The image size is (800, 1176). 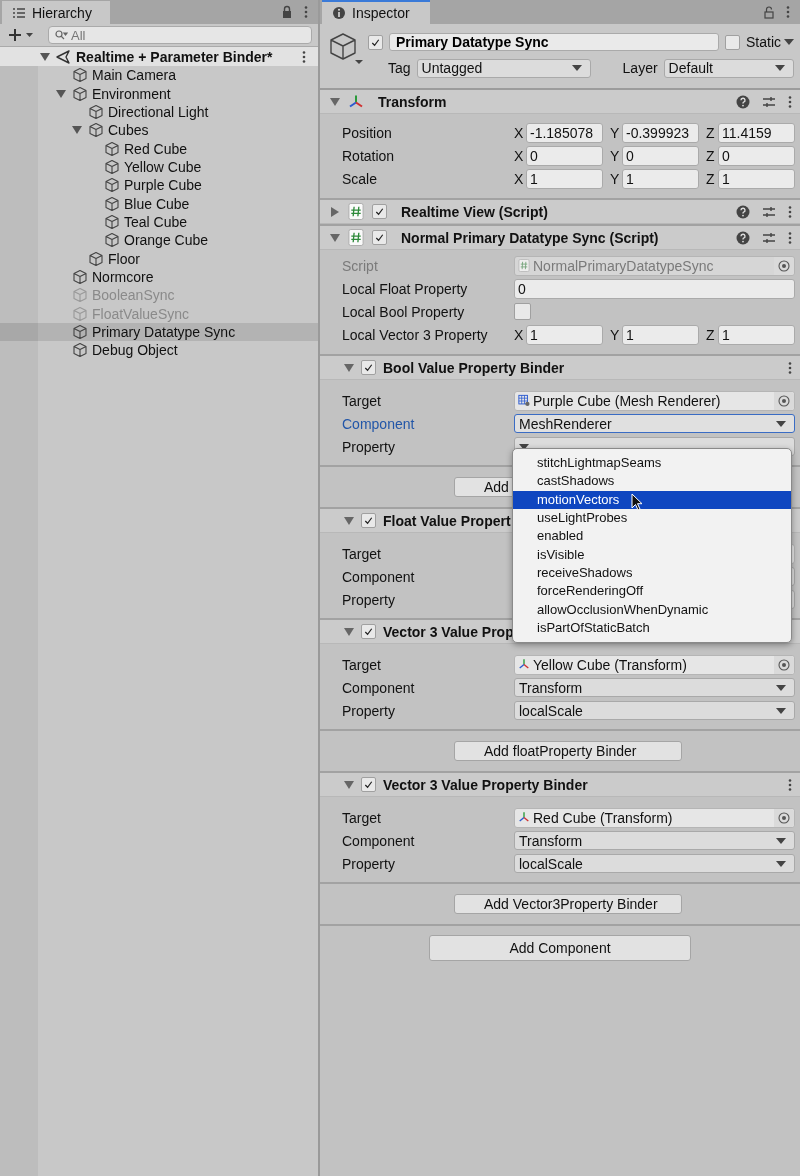 I want to click on add-binder-button: Add Vector3Property Binder, so click(x=568, y=904).